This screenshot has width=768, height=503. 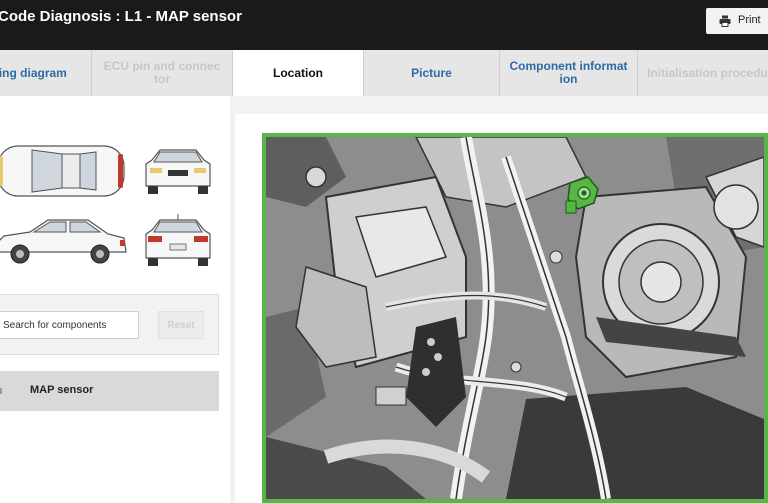 What do you see at coordinates (121, 16) in the screenshot?
I see `page-title: Code Diagnosis : L1 - MAP sensor` at bounding box center [121, 16].